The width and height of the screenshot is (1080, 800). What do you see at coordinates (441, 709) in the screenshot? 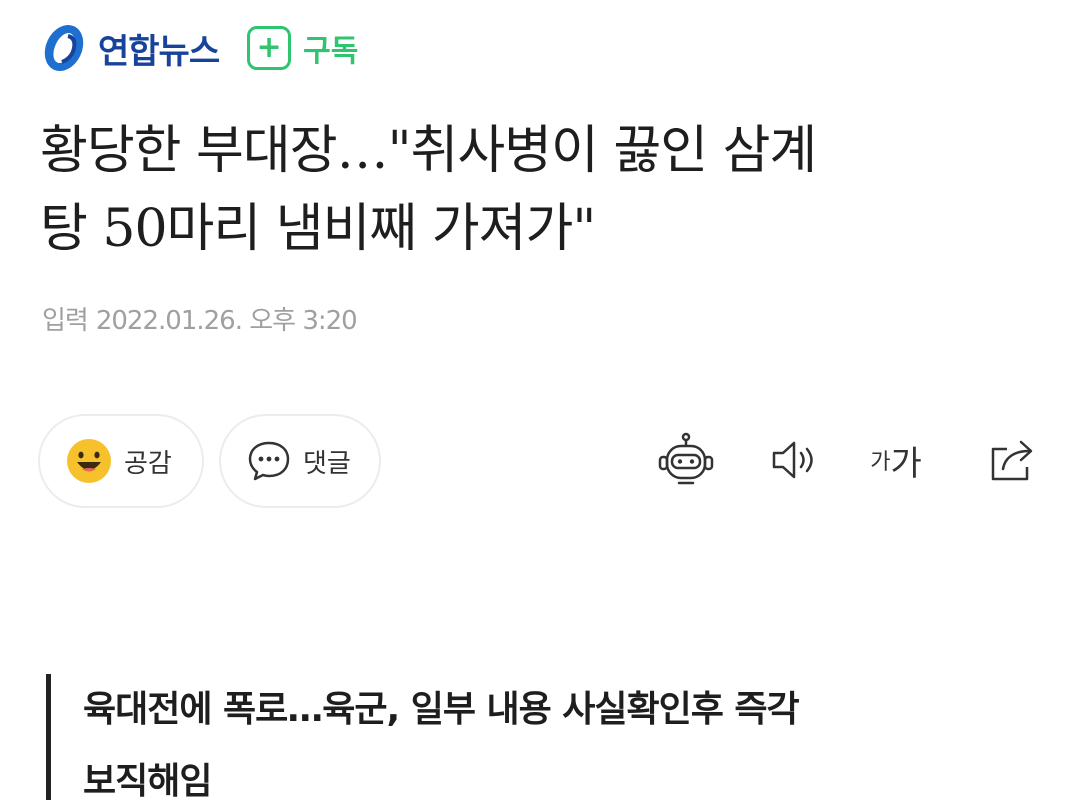
I see `subhead-line-1: 육대전에 폭로…육군, 일부 내용 사실확인후 즉각` at bounding box center [441, 709].